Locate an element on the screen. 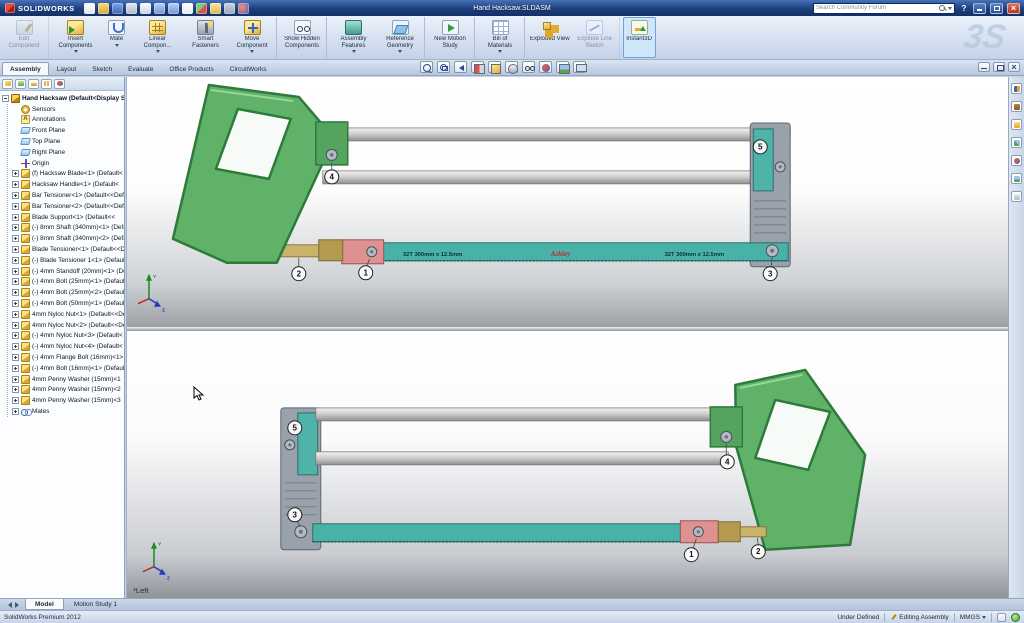  tab-scroll-right-icon is located at coordinates (18, 604).